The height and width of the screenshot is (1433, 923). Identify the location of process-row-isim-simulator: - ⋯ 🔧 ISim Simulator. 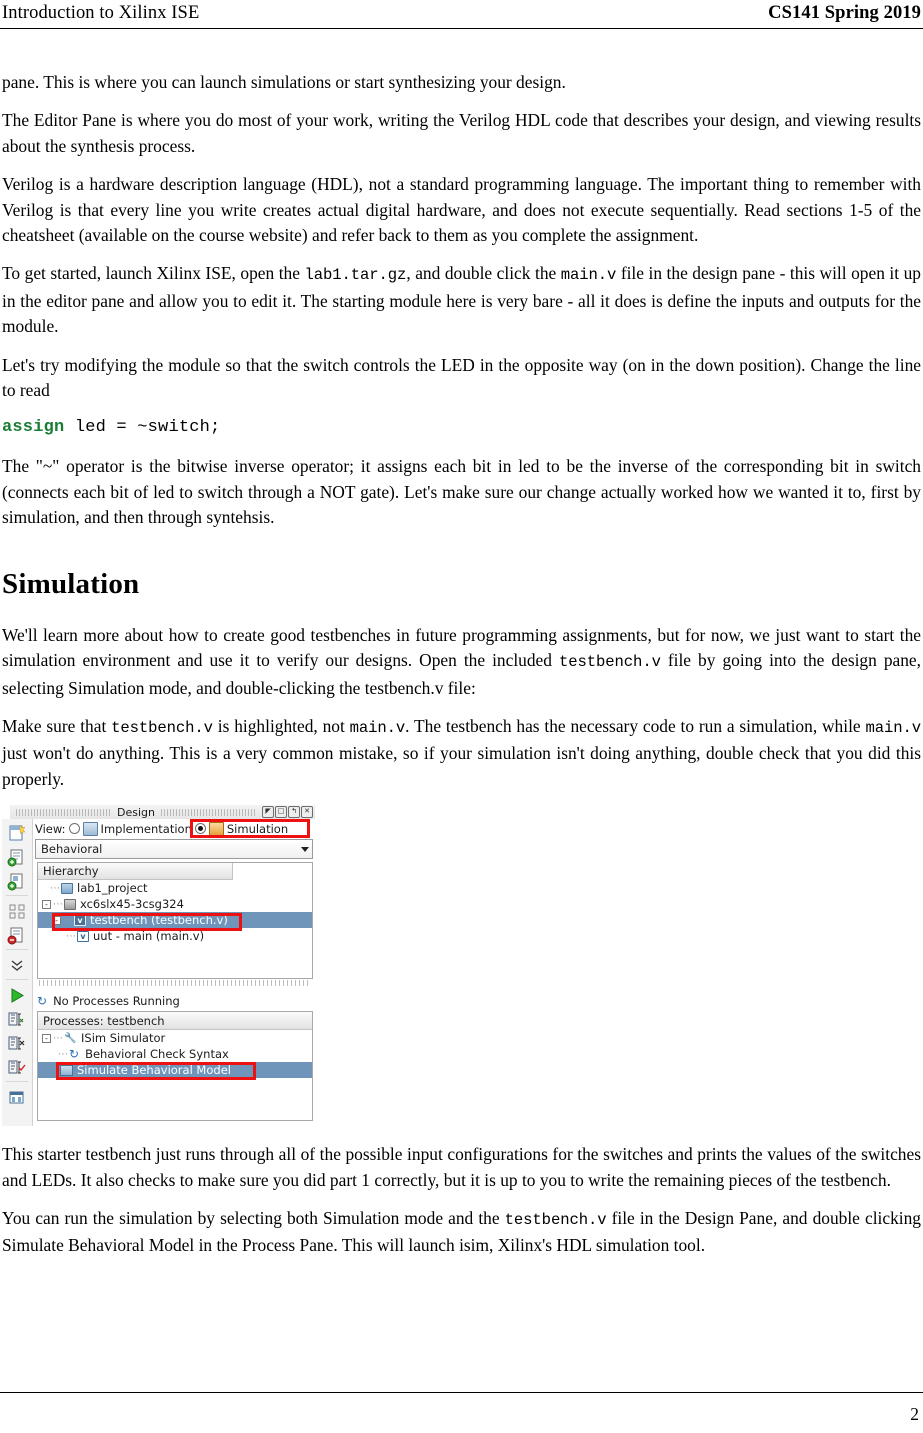
(175, 1038).